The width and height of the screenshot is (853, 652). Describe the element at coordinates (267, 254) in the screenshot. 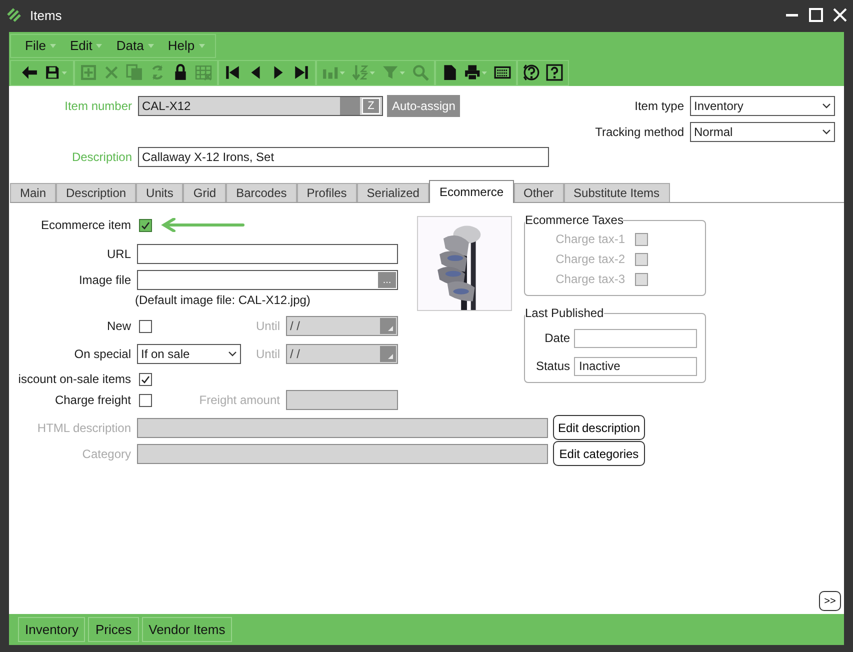

I see `url-field` at that location.